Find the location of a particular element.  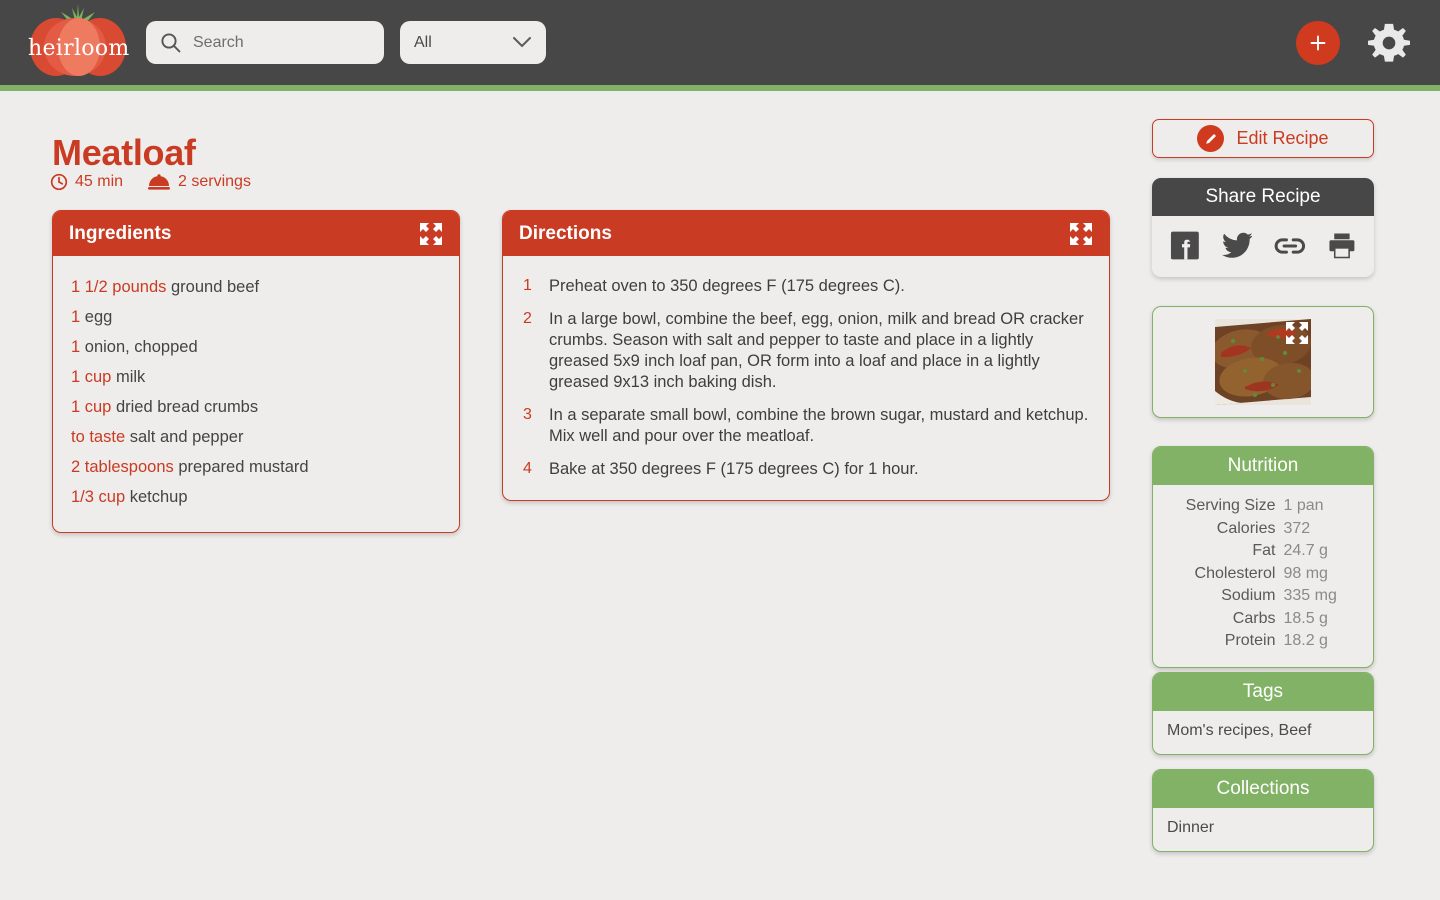

filter-select: All is located at coordinates (473, 42).